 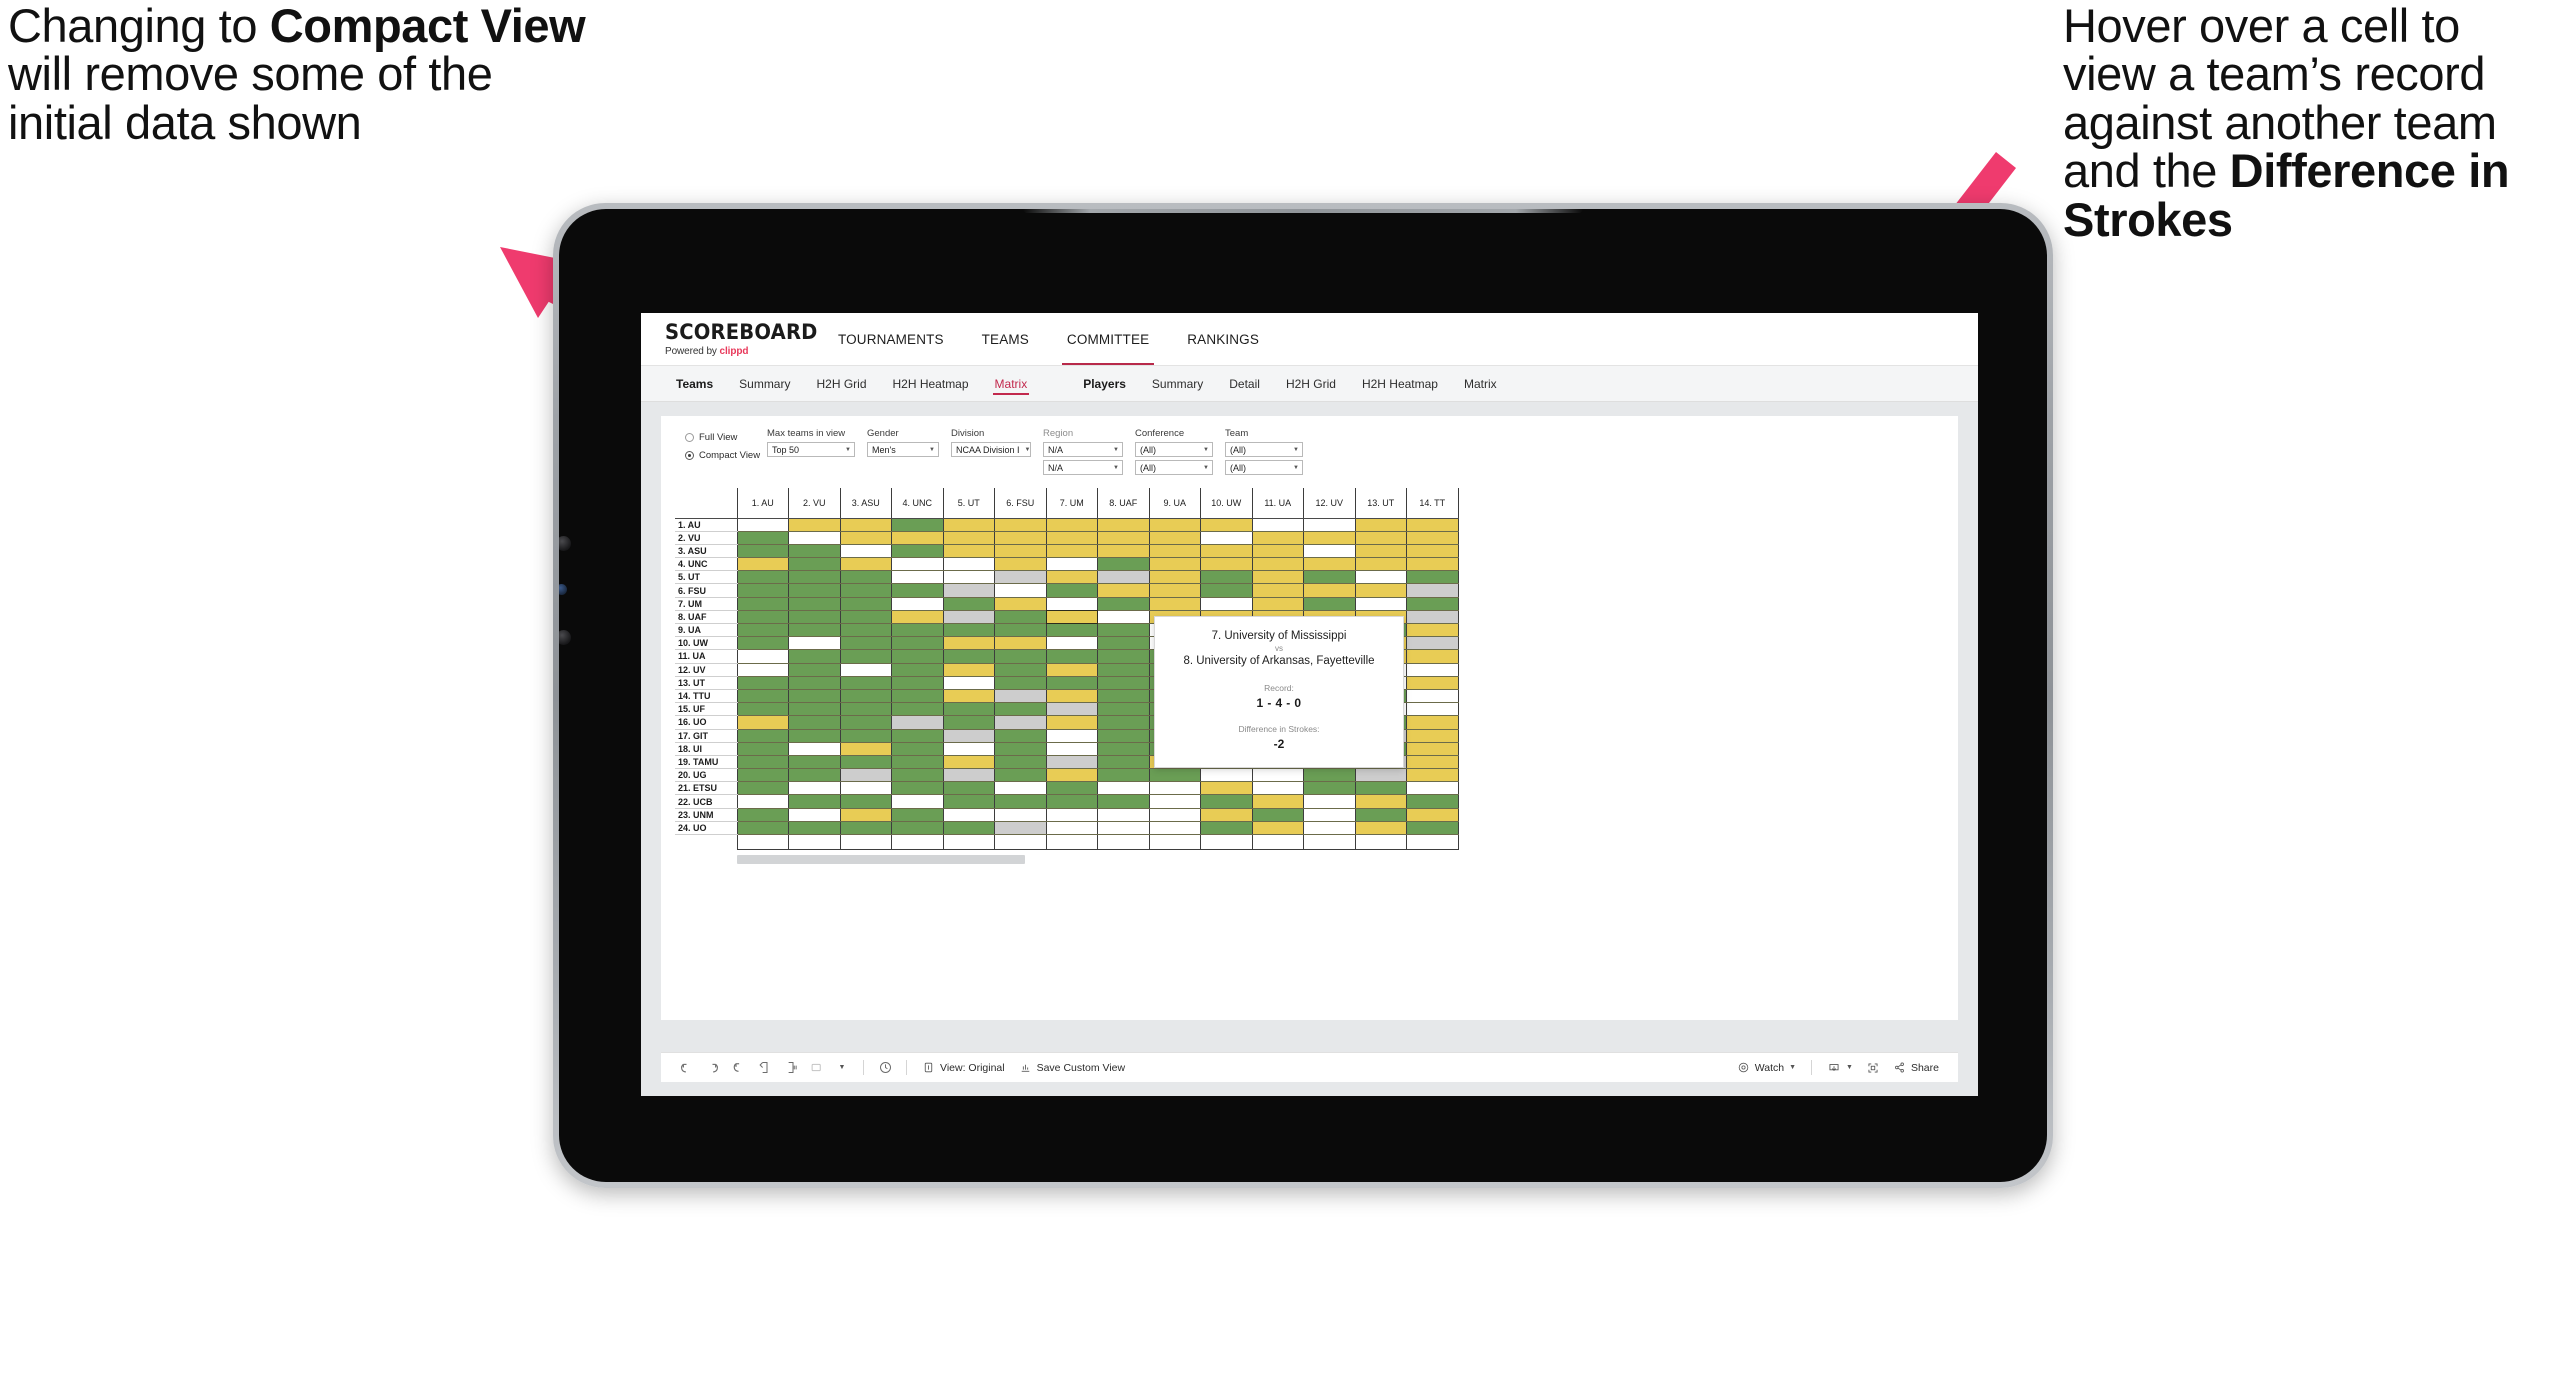 I want to click on subnav-teams-h2h-grid: H2H Grid, so click(x=841, y=383).